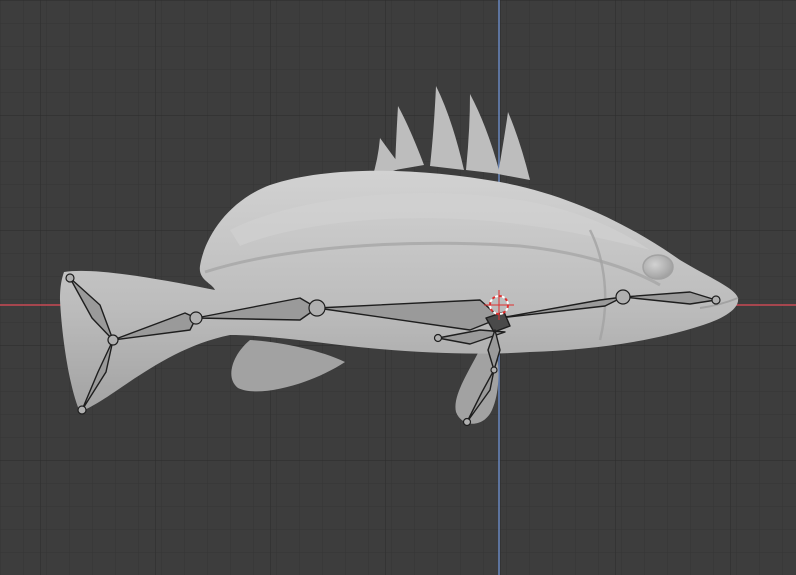 This screenshot has width=796, height=575. What do you see at coordinates (70, 278) in the screenshot?
I see `joint-tail-top` at bounding box center [70, 278].